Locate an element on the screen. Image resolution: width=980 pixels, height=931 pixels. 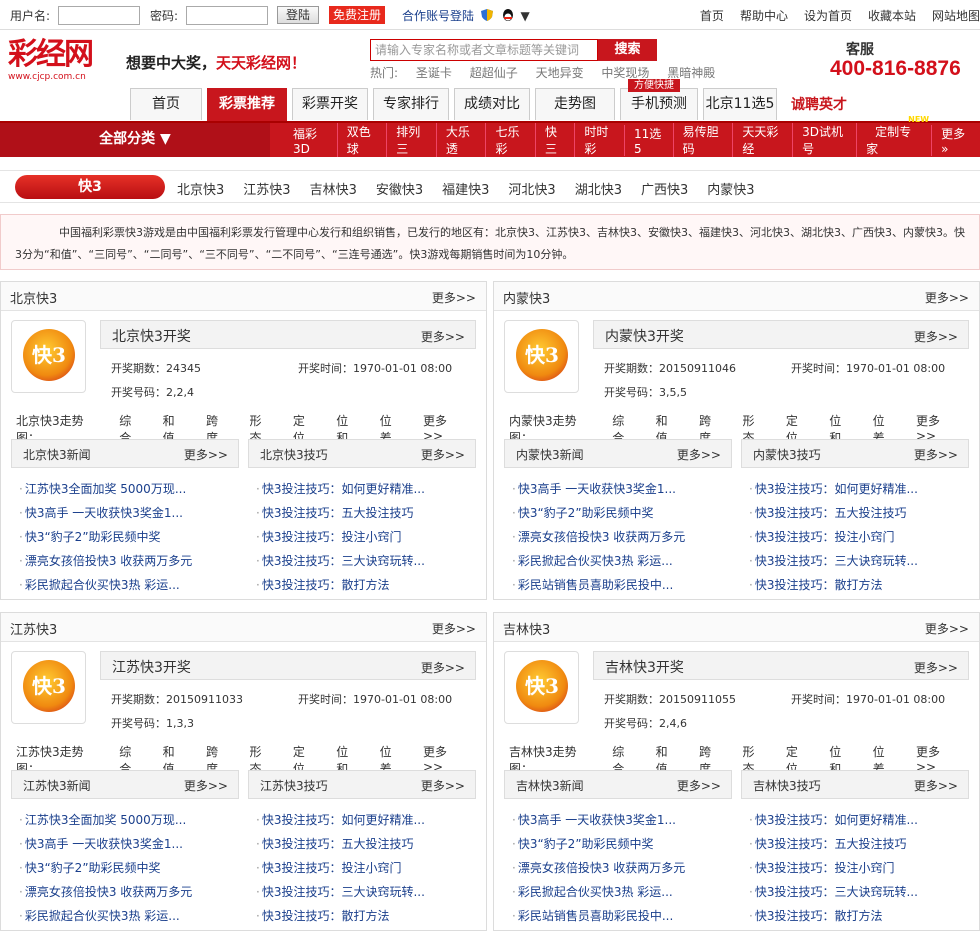
cat-link: 快三 is located at coordinates (554, 140).